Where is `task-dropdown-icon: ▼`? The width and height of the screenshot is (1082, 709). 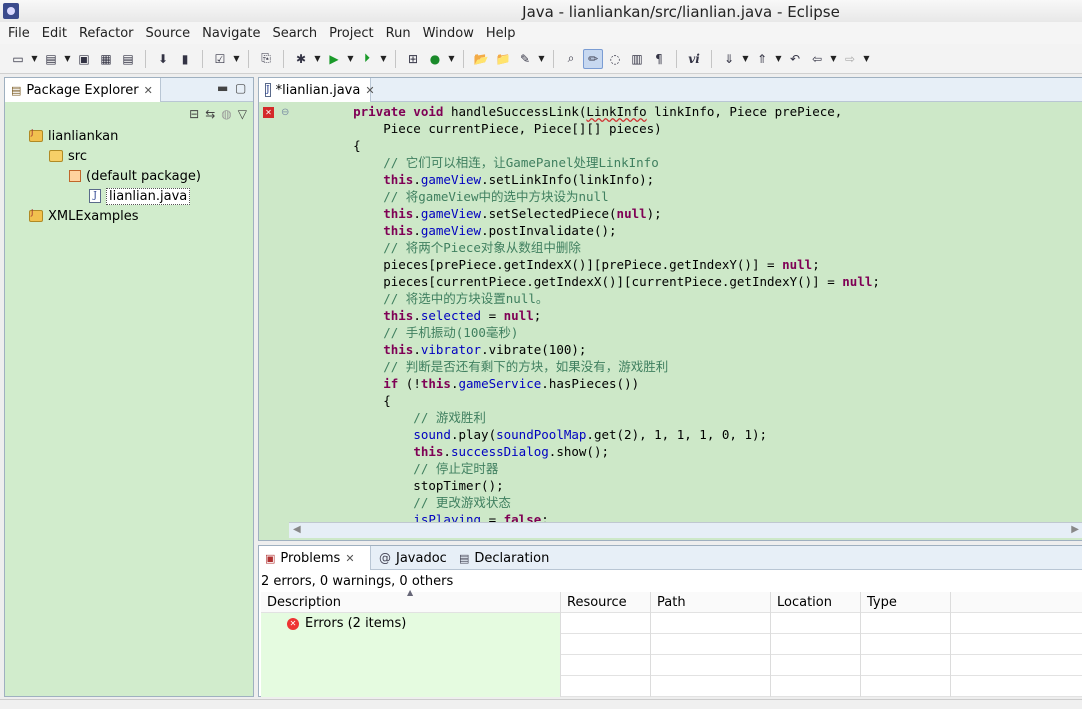 task-dropdown-icon: ▼ is located at coordinates (236, 59).